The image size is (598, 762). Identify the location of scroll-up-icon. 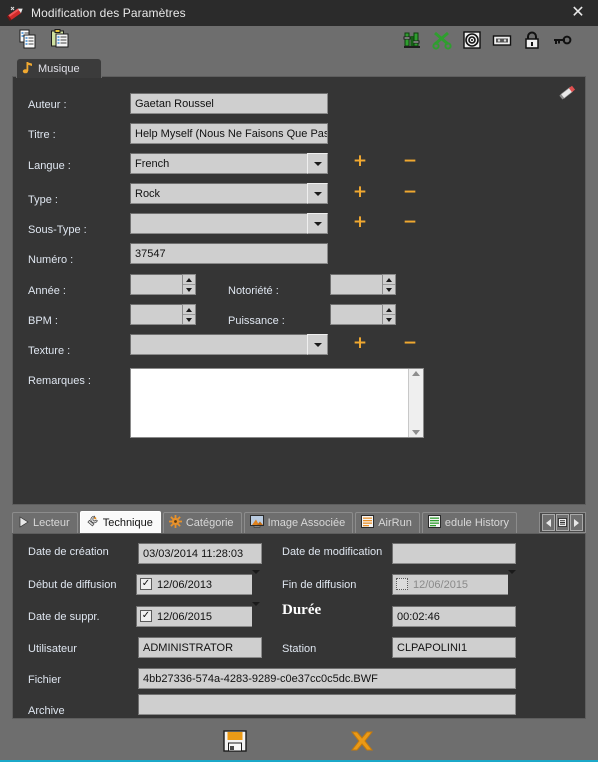
(416, 373).